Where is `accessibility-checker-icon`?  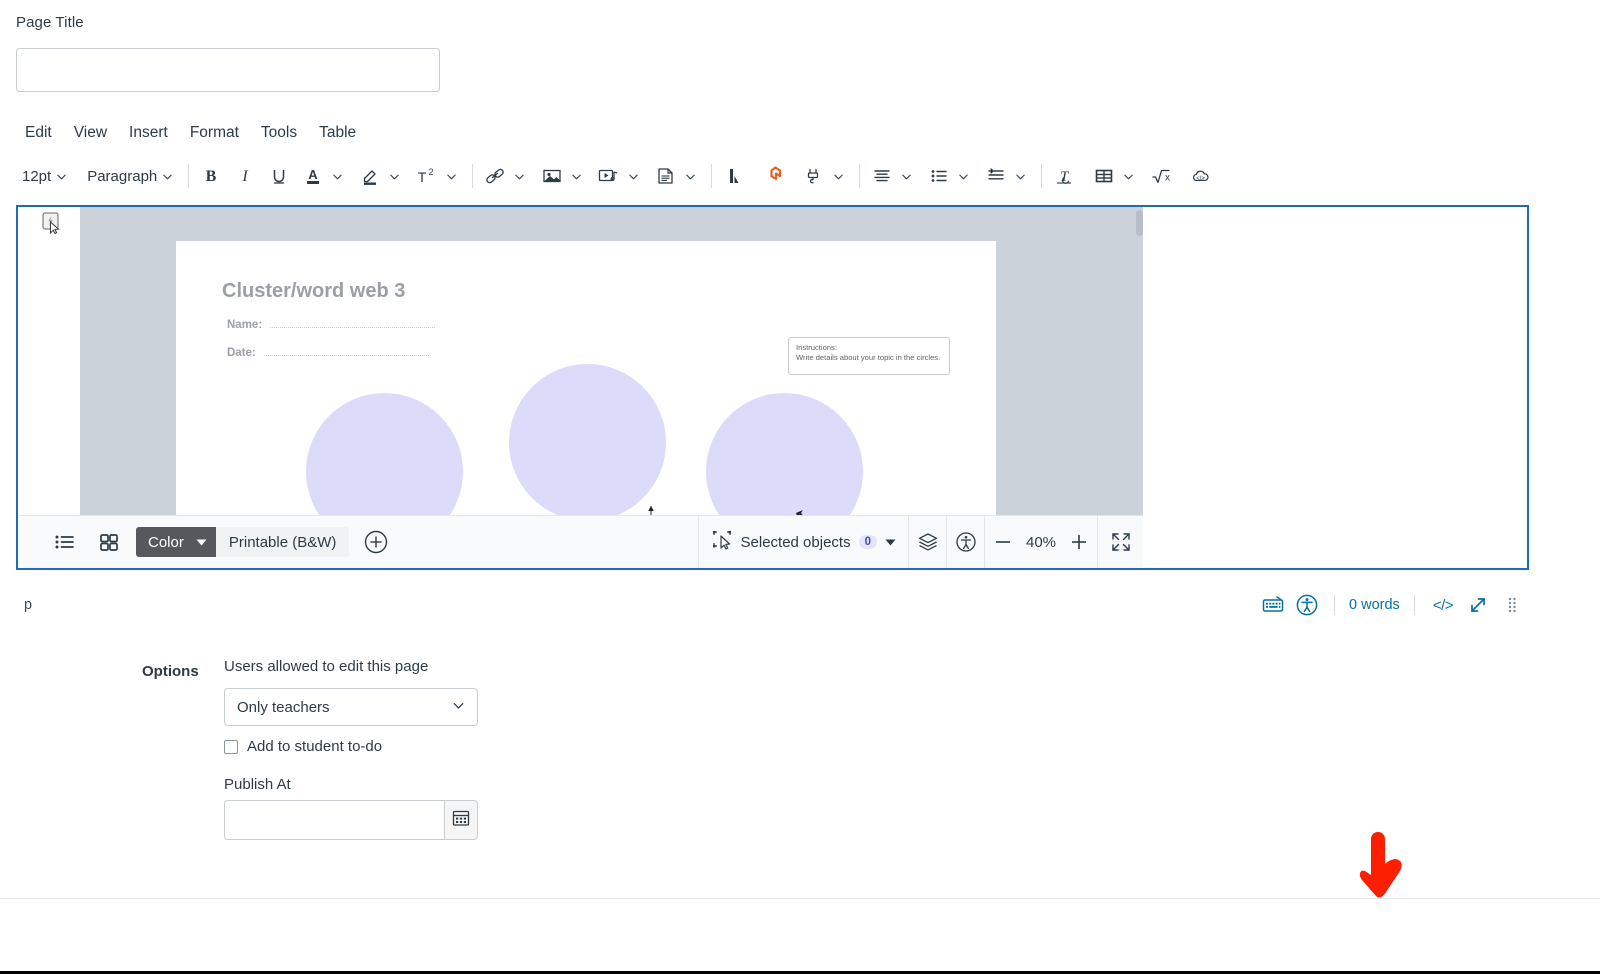 accessibility-checker-icon is located at coordinates (965, 542).